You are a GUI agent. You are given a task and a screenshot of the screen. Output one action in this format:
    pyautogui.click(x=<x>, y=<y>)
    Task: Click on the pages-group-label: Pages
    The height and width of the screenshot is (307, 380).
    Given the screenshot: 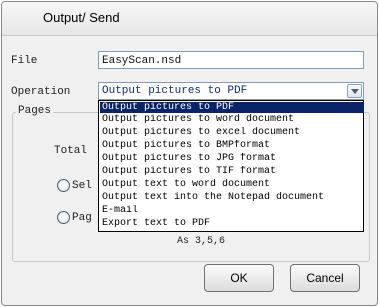 What is the action you would take?
    pyautogui.click(x=35, y=111)
    